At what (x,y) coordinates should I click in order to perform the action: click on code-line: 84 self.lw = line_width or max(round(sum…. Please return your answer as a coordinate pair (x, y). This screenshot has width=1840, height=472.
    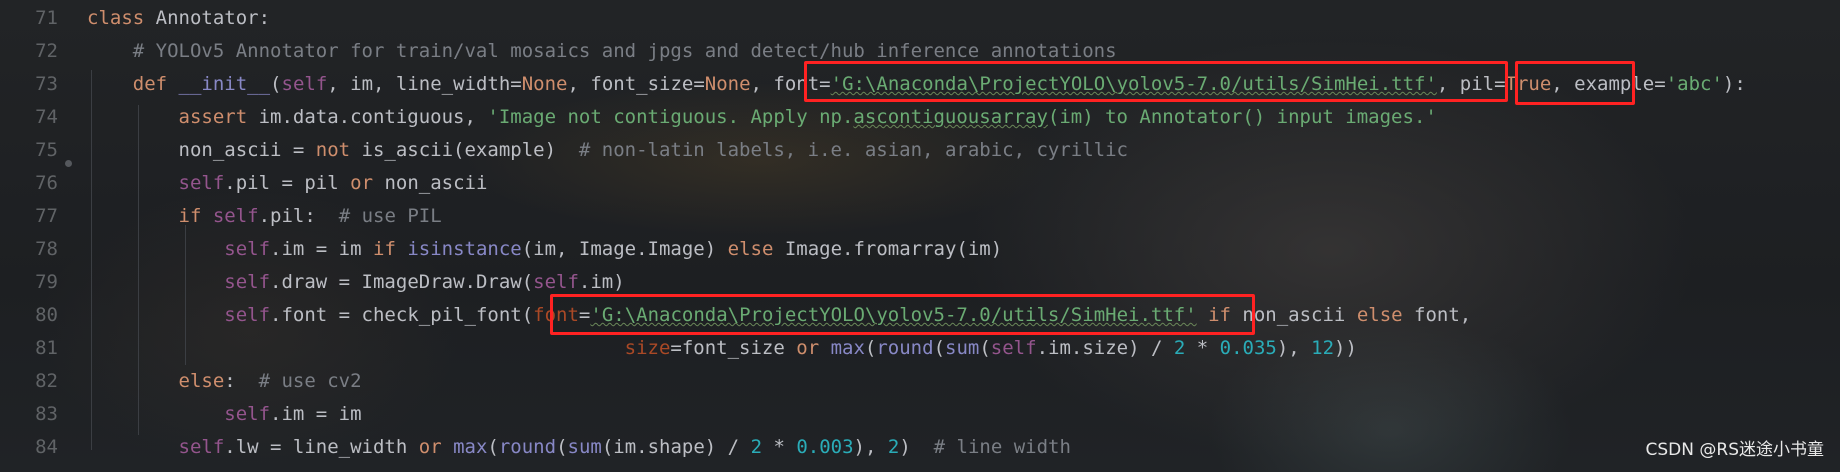
    Looking at the image, I should click on (920, 447).